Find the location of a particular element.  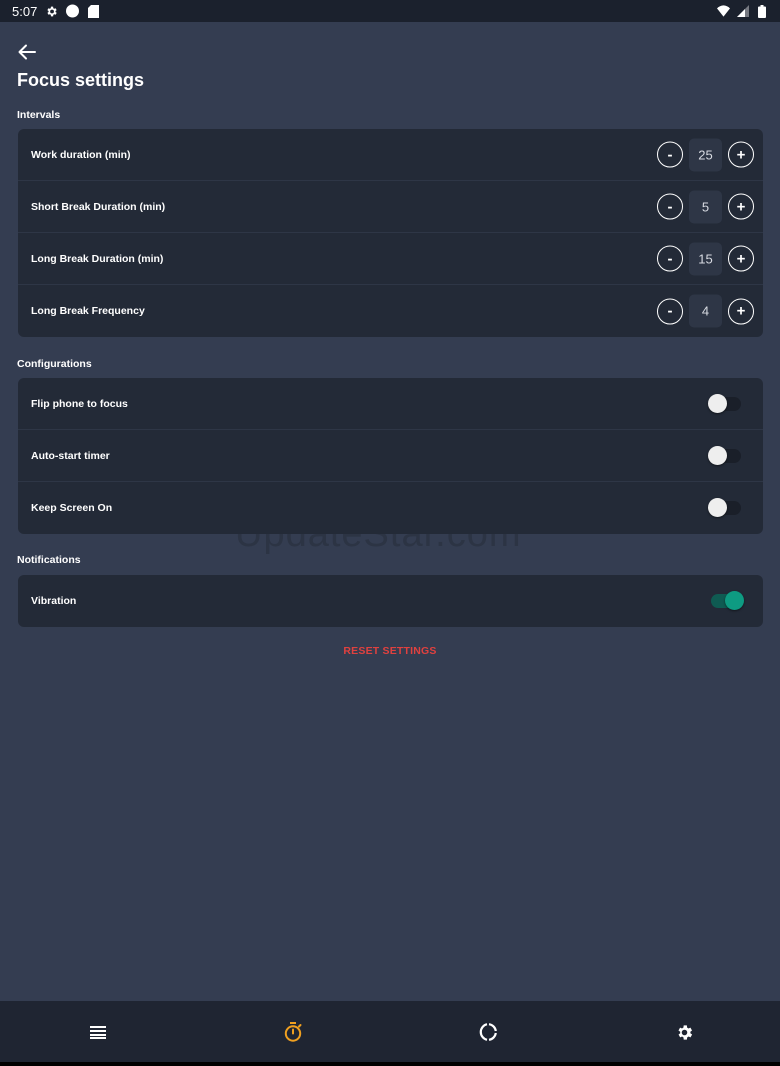

auto-start-toggle is located at coordinates (724, 455).